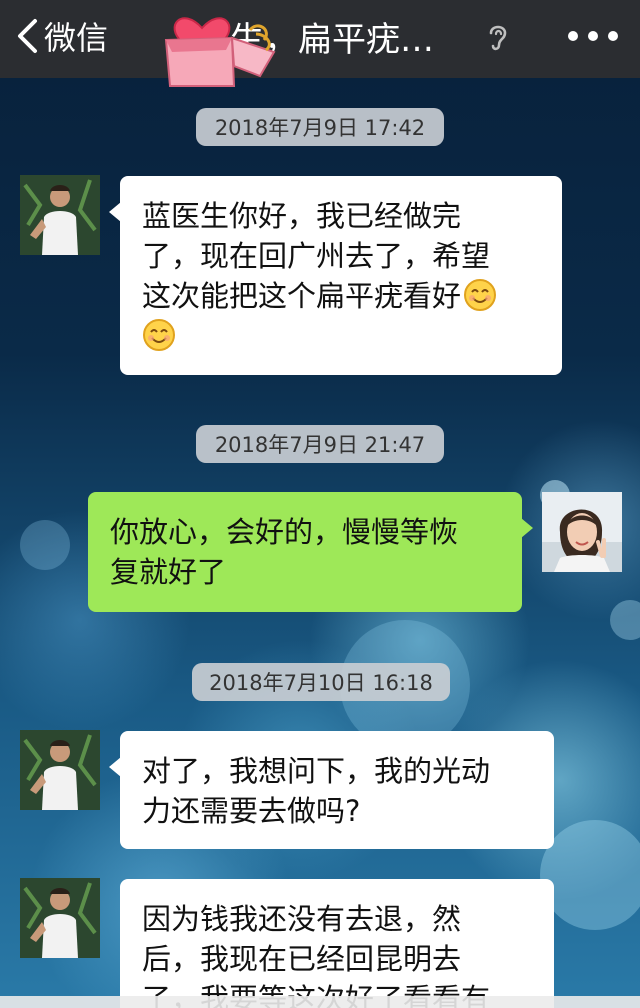  I want to click on back-button: 微信, so click(62, 36).